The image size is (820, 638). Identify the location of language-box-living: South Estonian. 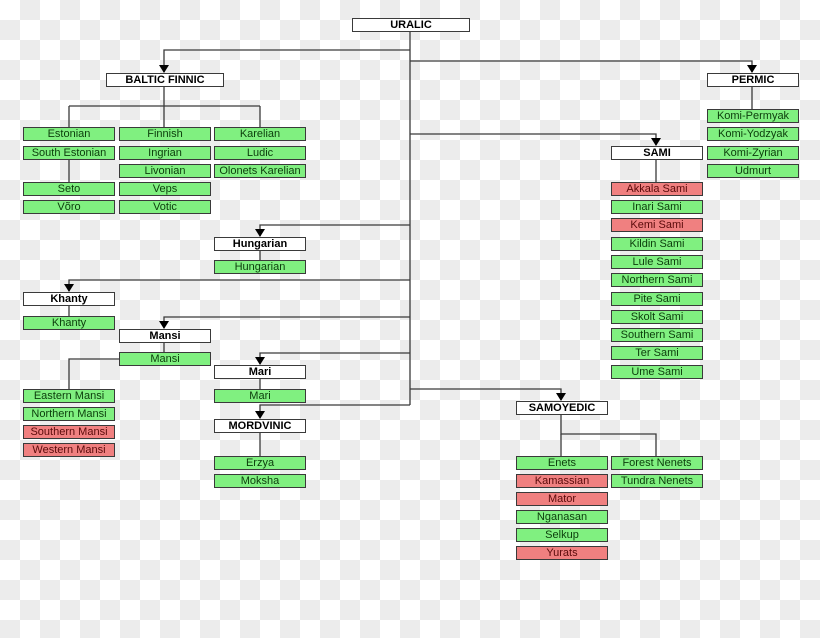
(69, 153).